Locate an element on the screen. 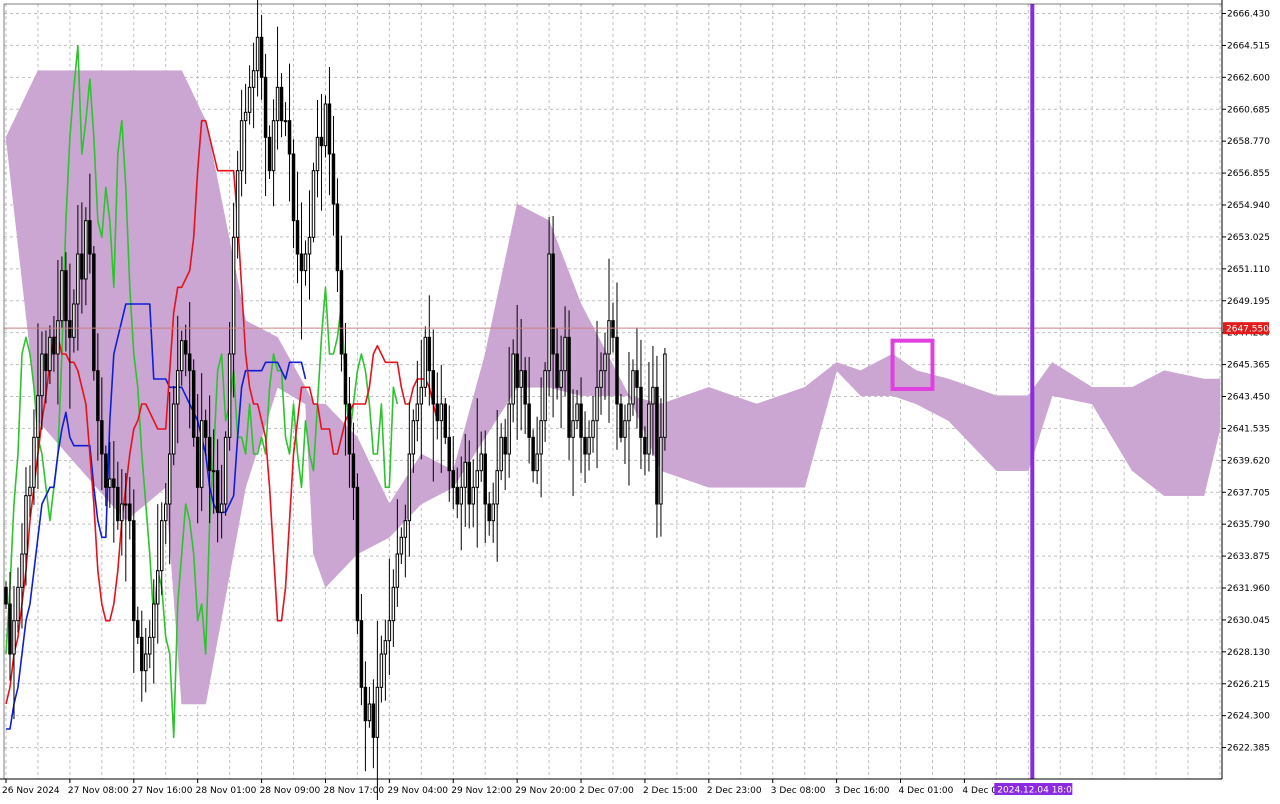 This screenshot has height=804, width=1280. price-tick-label: 2658.770 is located at coordinates (1248, 142).